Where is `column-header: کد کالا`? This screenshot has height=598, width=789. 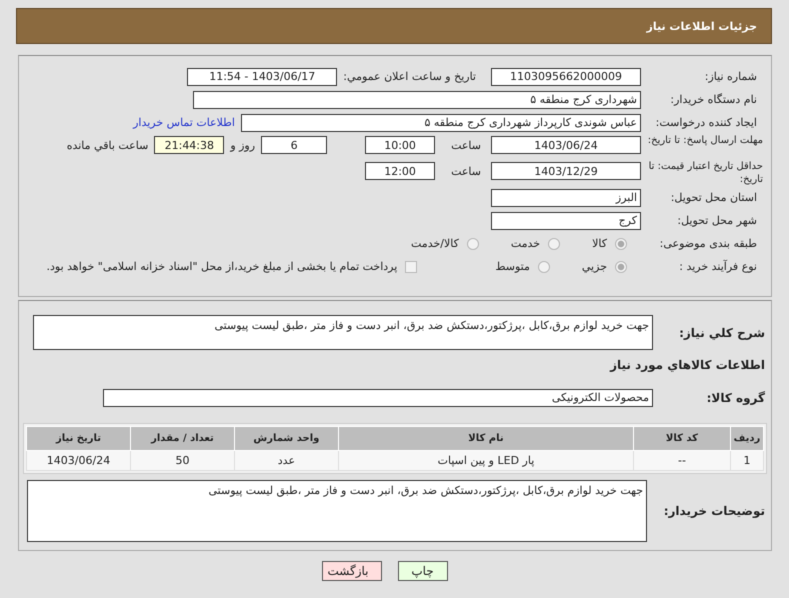 column-header: کد کالا is located at coordinates (682, 438).